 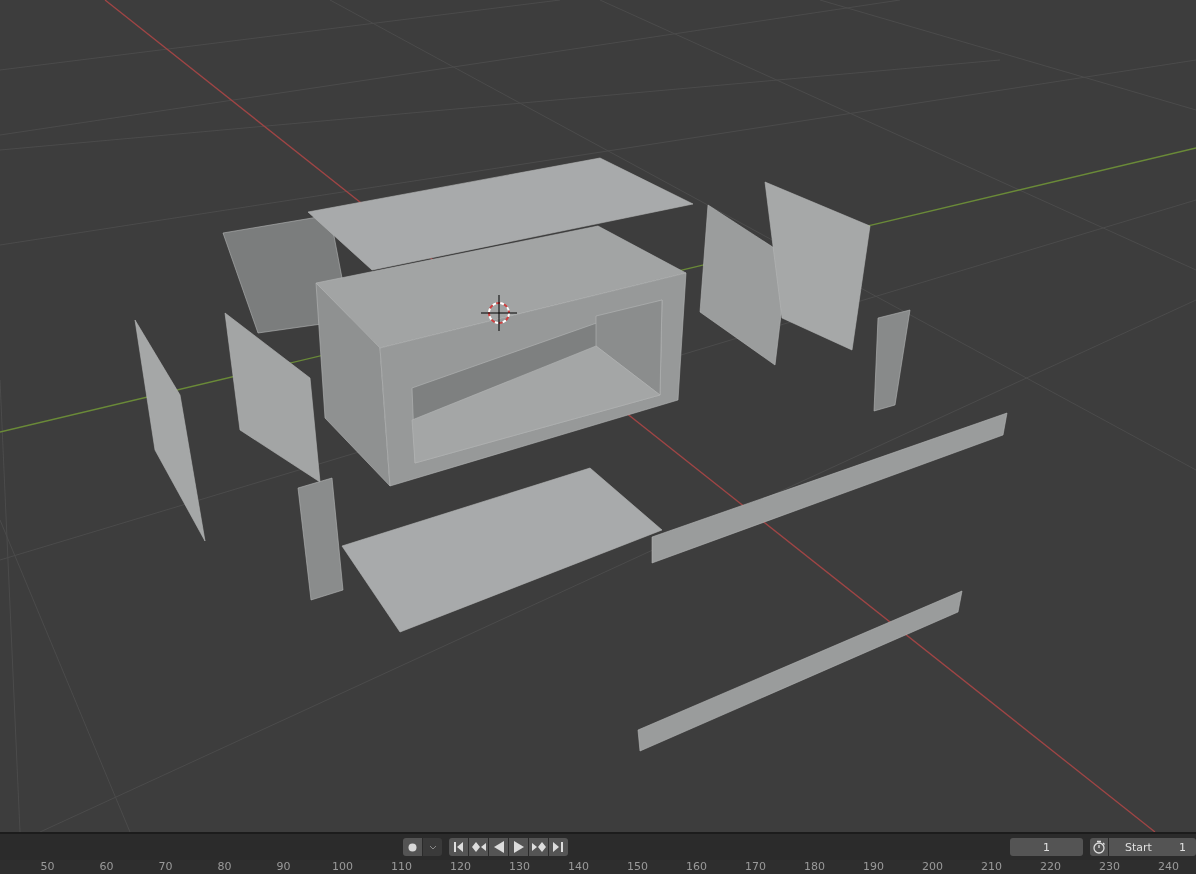 What do you see at coordinates (755, 867) in the screenshot?
I see `frame-number: 170` at bounding box center [755, 867].